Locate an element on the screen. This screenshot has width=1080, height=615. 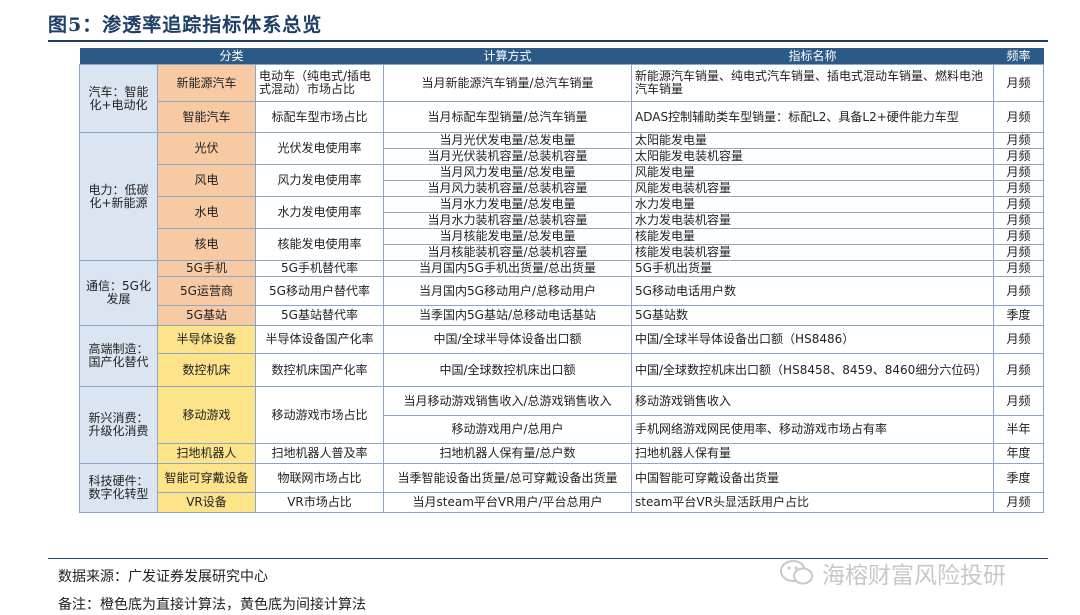
table-row: 核电 核能发电使用率 当月核能发电量/总发电量 核能发电量 月频 is located at coordinates (562, 244).